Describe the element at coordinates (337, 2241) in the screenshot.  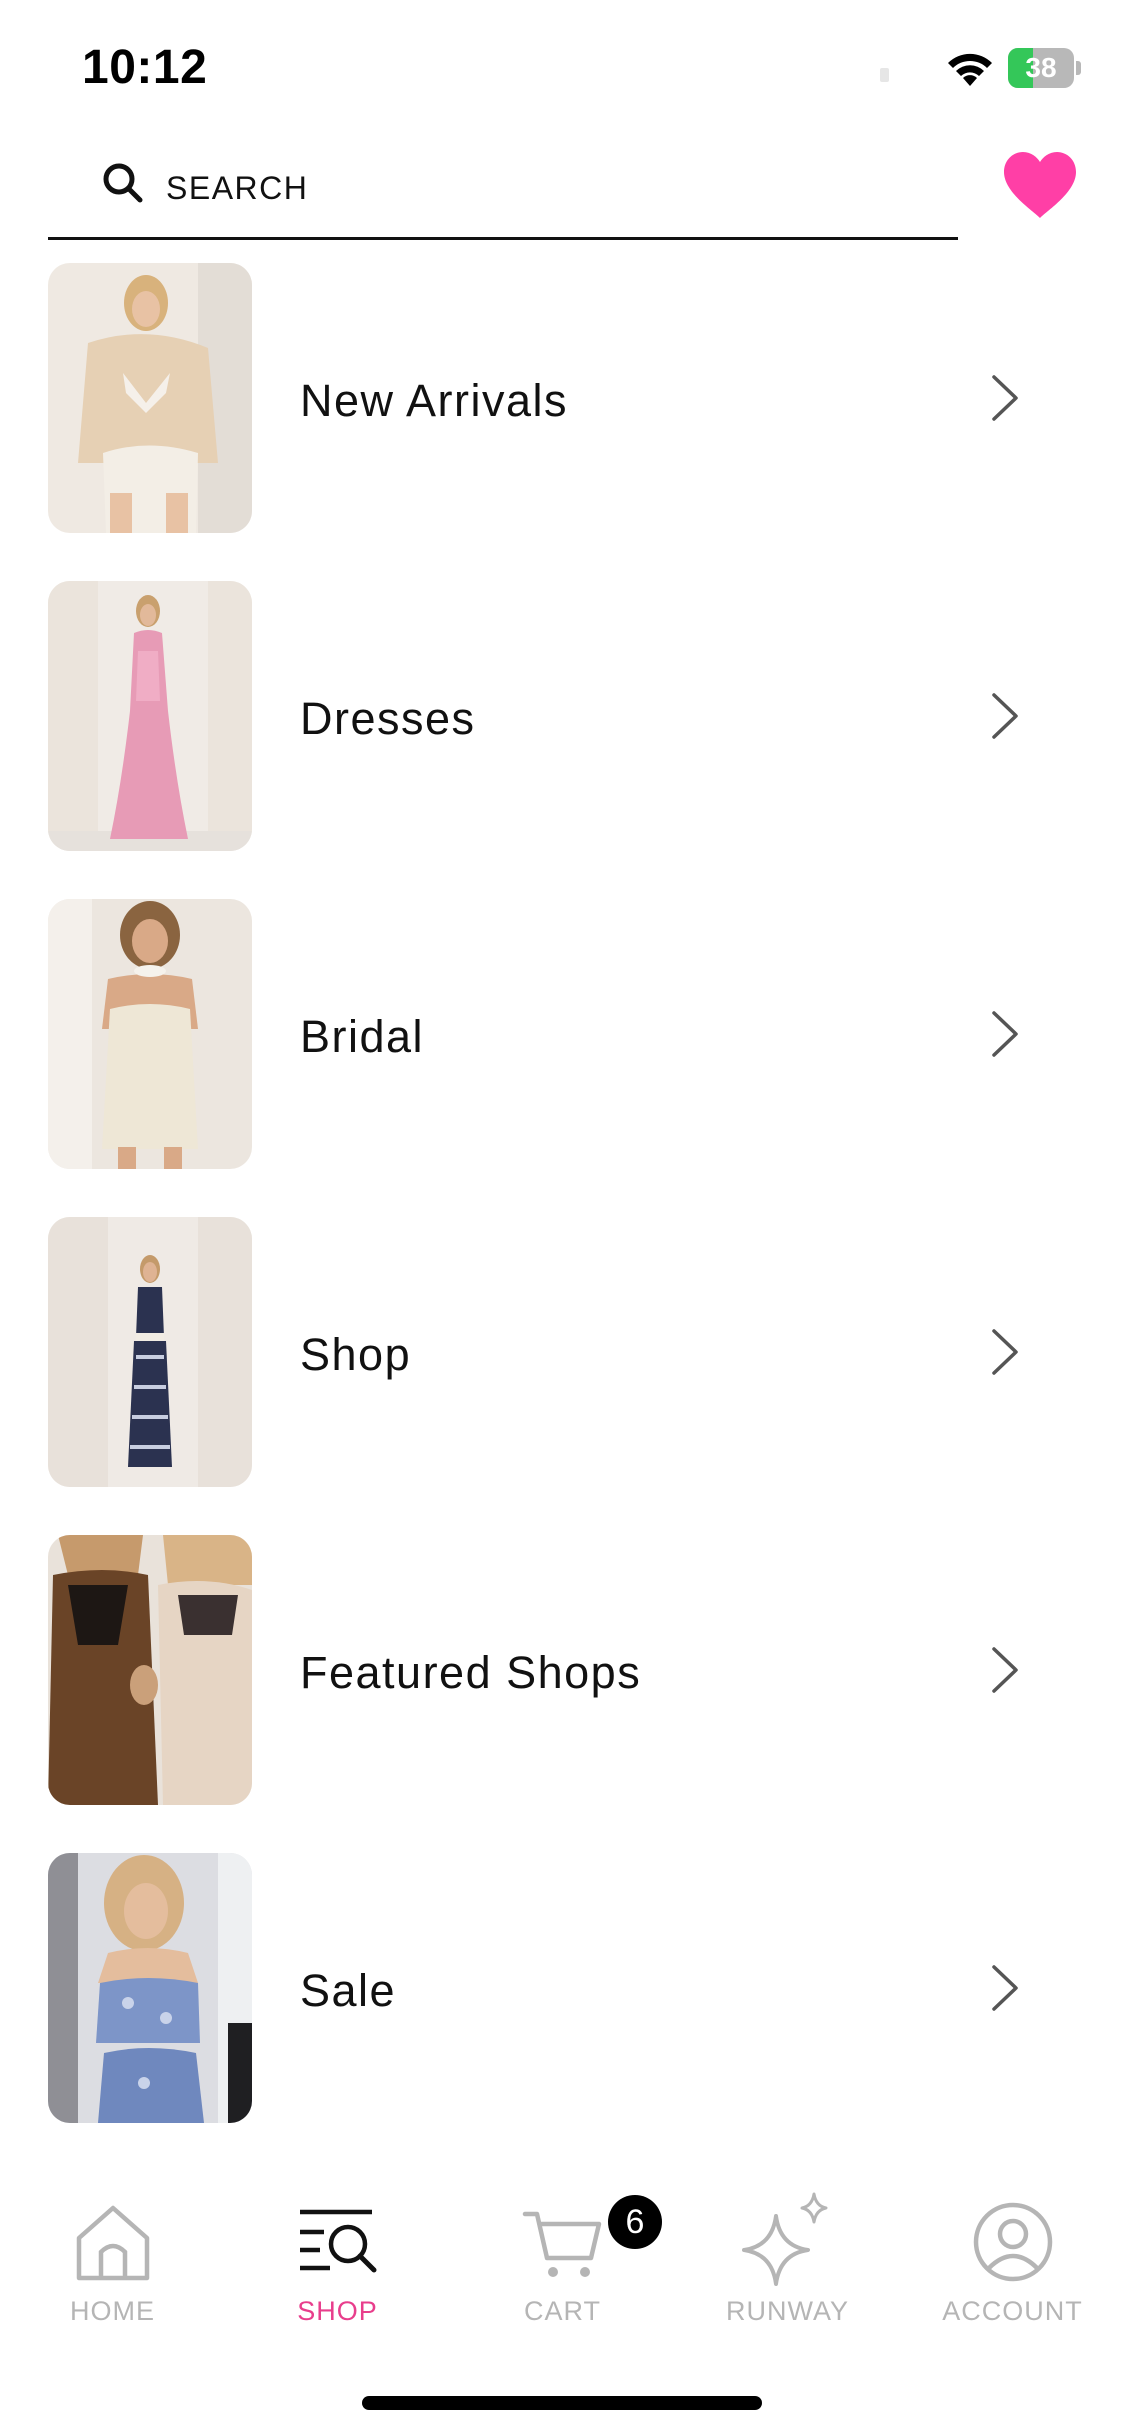
I see `shop-search-icon` at that location.